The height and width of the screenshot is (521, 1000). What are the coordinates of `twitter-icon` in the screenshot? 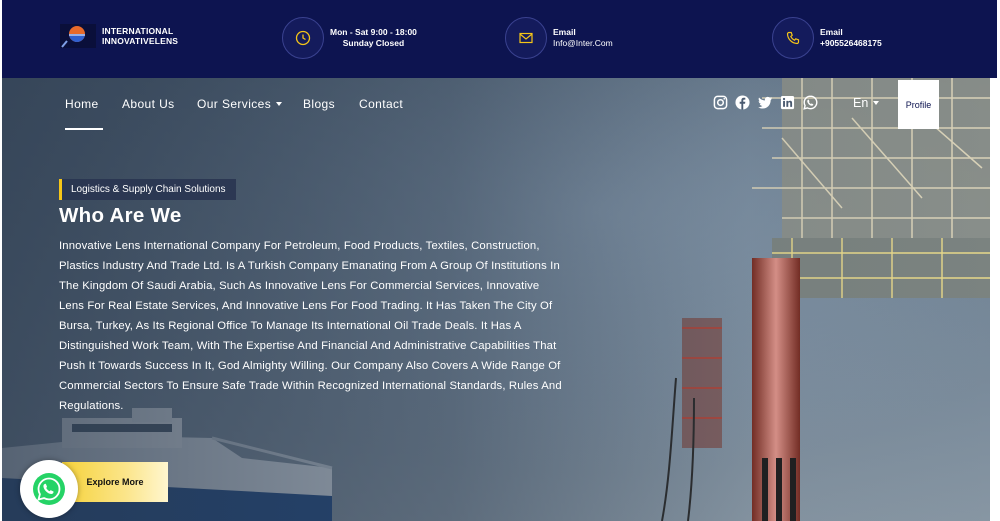 It's located at (765, 102).